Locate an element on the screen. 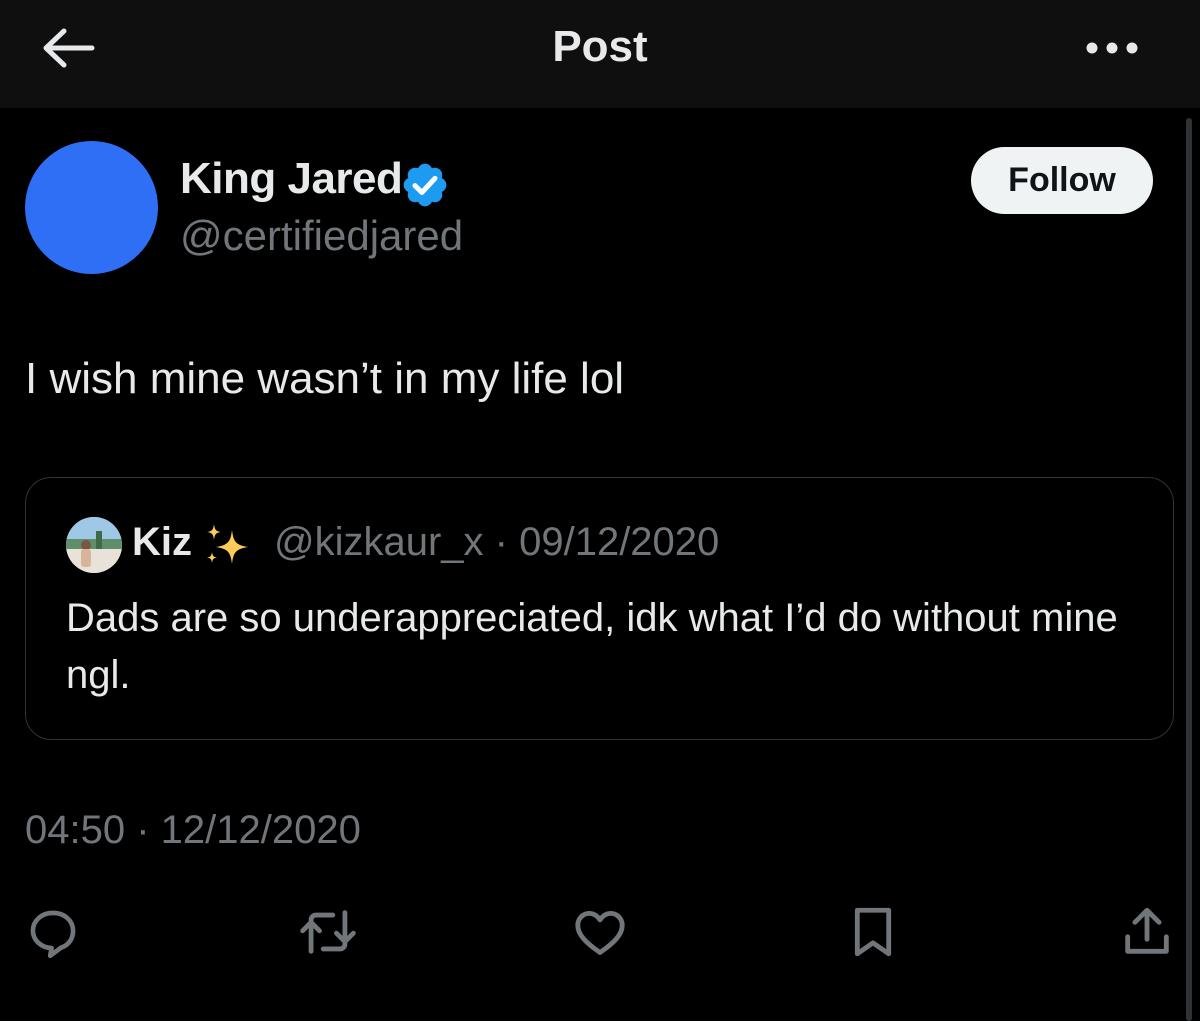 The height and width of the screenshot is (1021, 1200). share-icon is located at coordinates (1147, 930).